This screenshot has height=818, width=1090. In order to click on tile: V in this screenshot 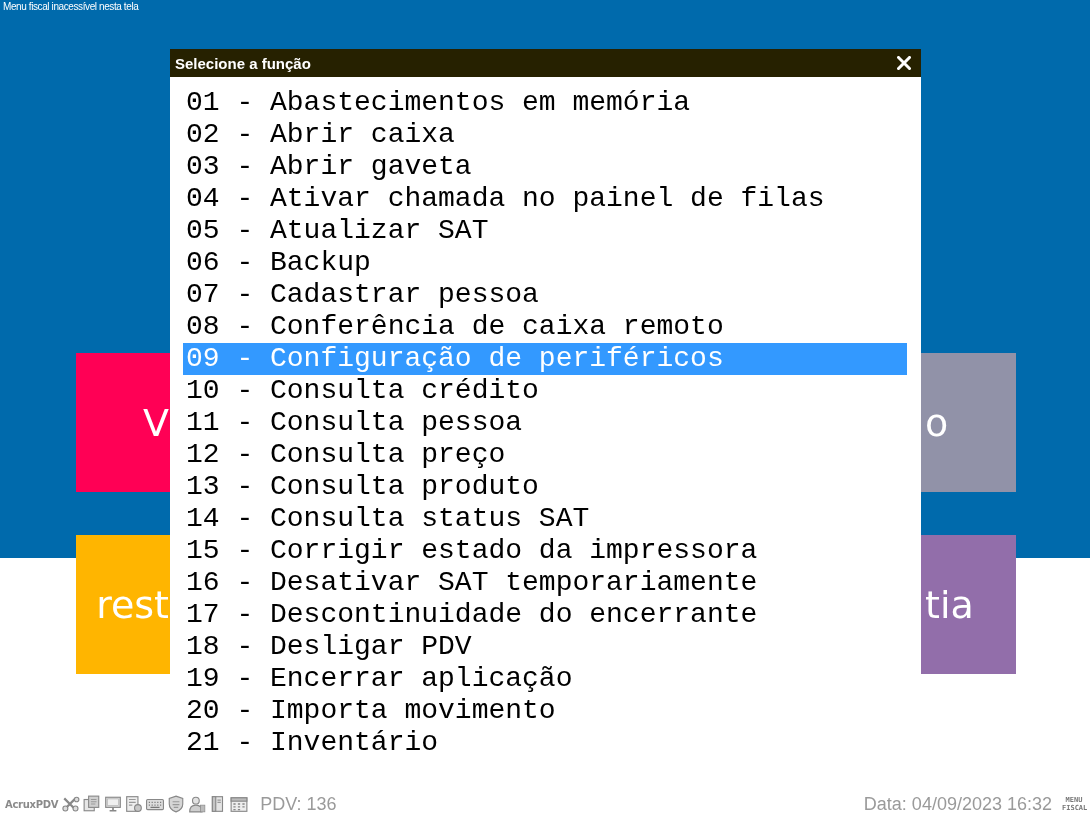, I will do `click(123, 422)`.